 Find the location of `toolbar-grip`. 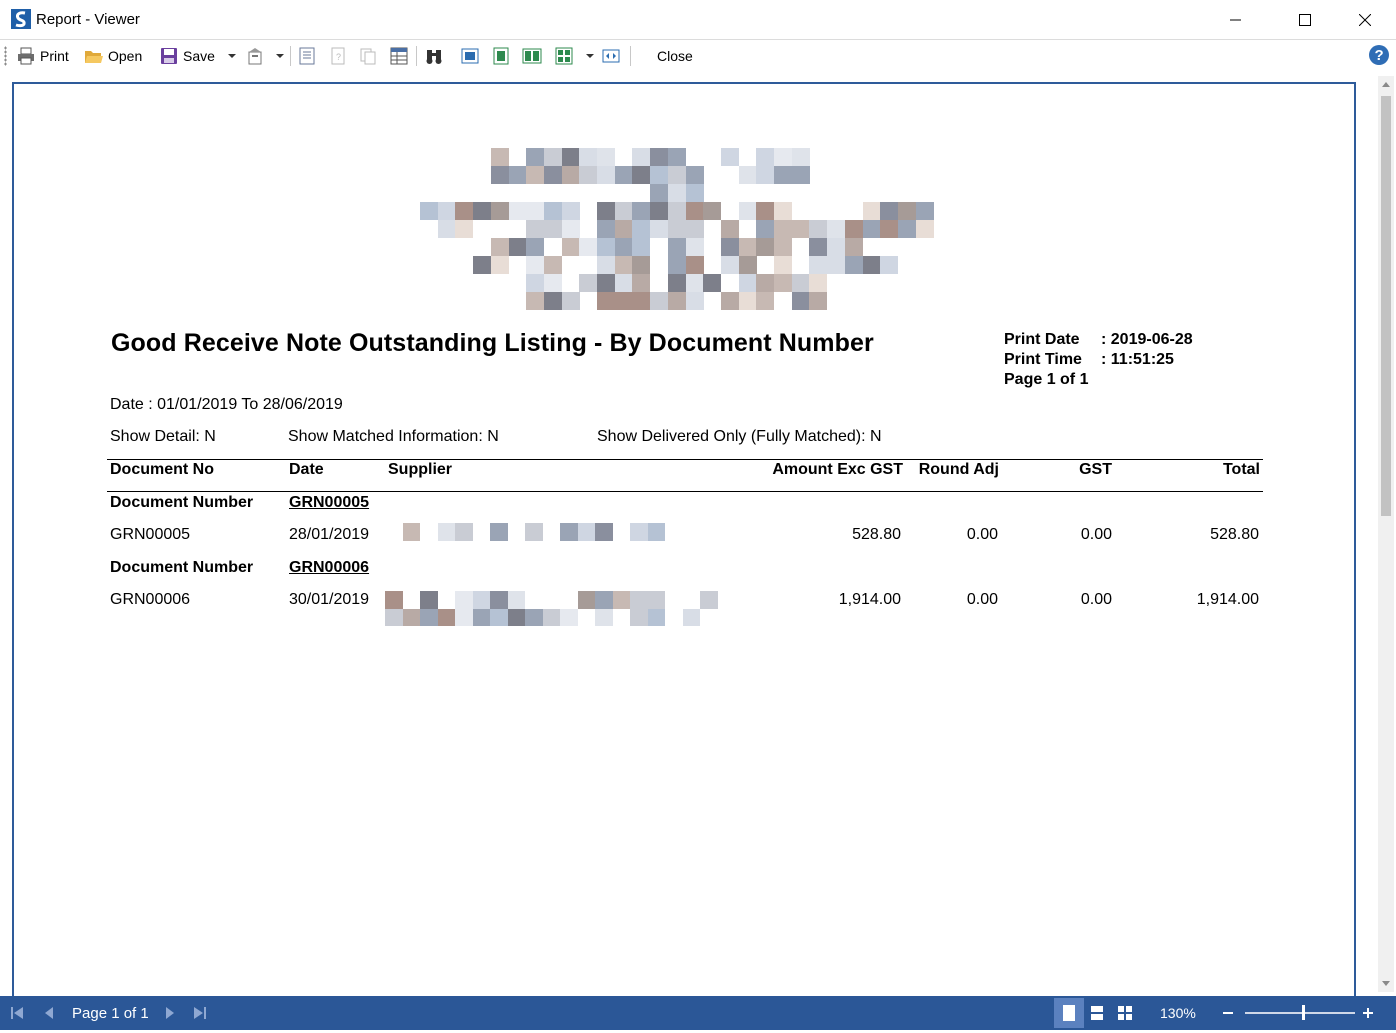

toolbar-grip is located at coordinates (5, 56).